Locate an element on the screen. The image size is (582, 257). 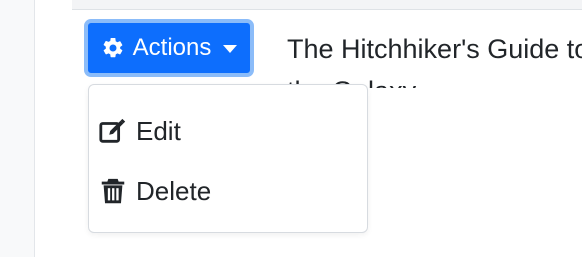
menu-item-edit: Edit is located at coordinates (228, 131).